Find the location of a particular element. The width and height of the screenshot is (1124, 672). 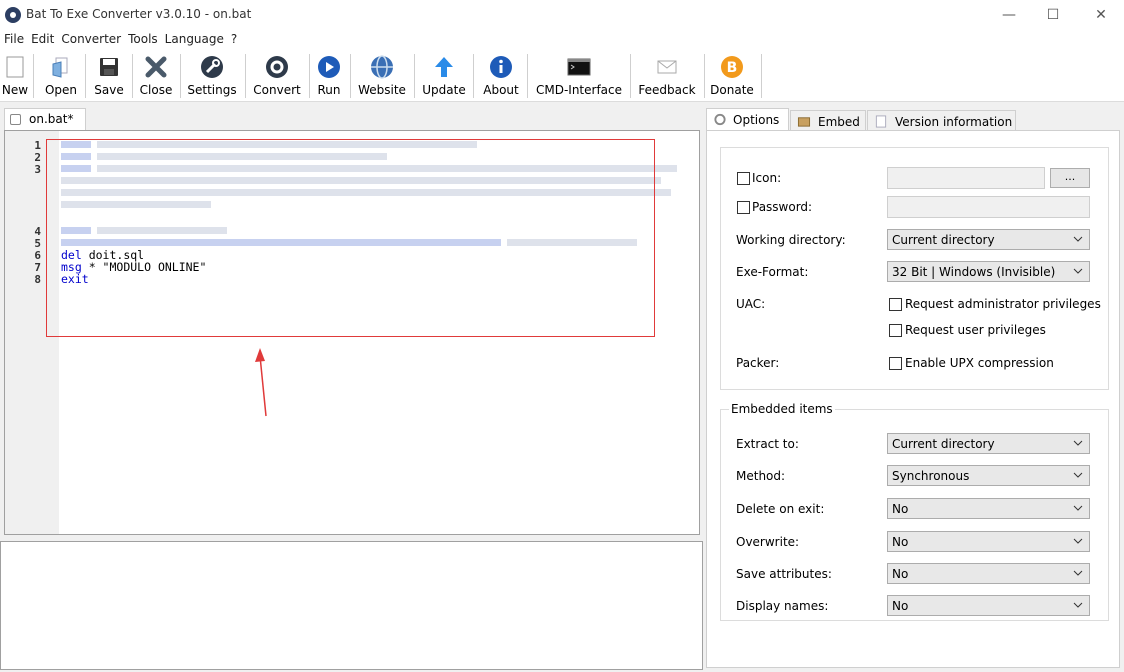

delete-on-exit-label: Delete on exit: is located at coordinates (780, 509).